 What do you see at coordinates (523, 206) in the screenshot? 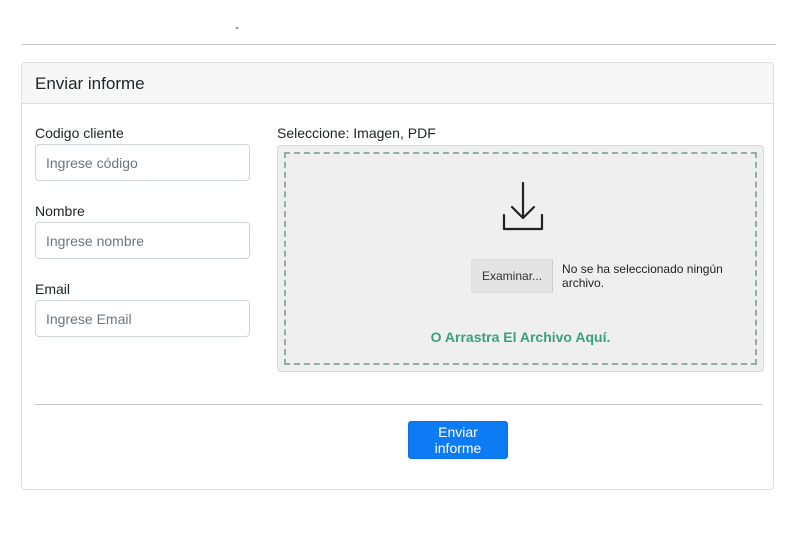
I see `download-icon` at bounding box center [523, 206].